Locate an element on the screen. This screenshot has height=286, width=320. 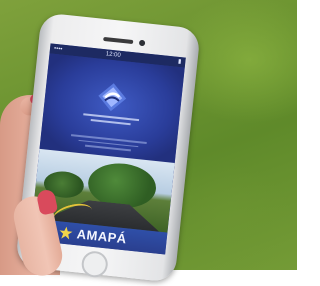
home-button is located at coordinates (95, 264).